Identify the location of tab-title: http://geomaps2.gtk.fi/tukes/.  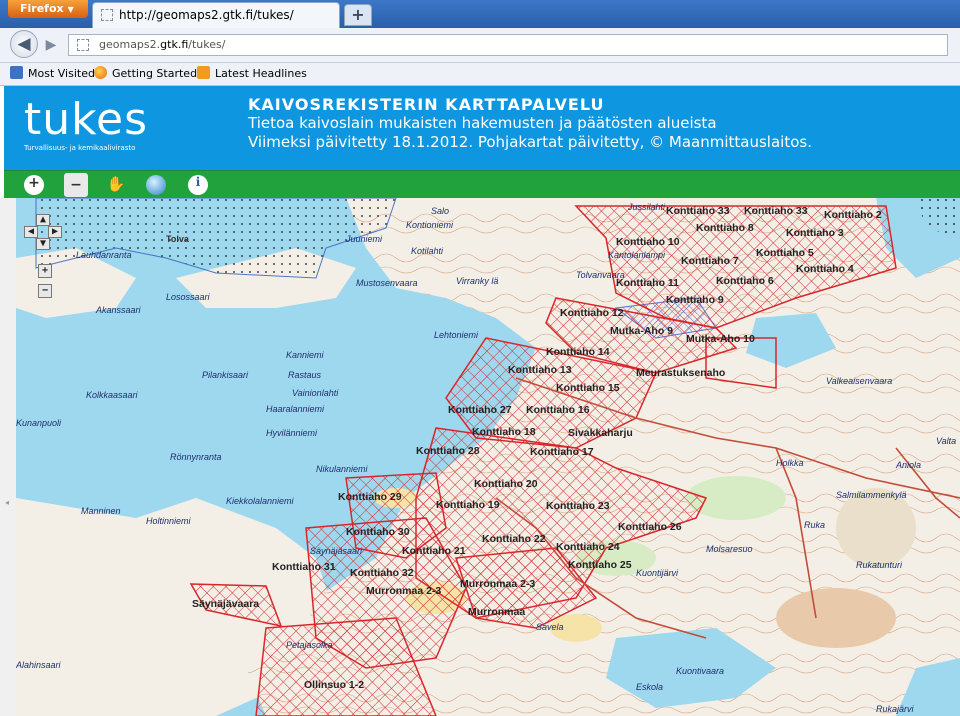
(206, 15).